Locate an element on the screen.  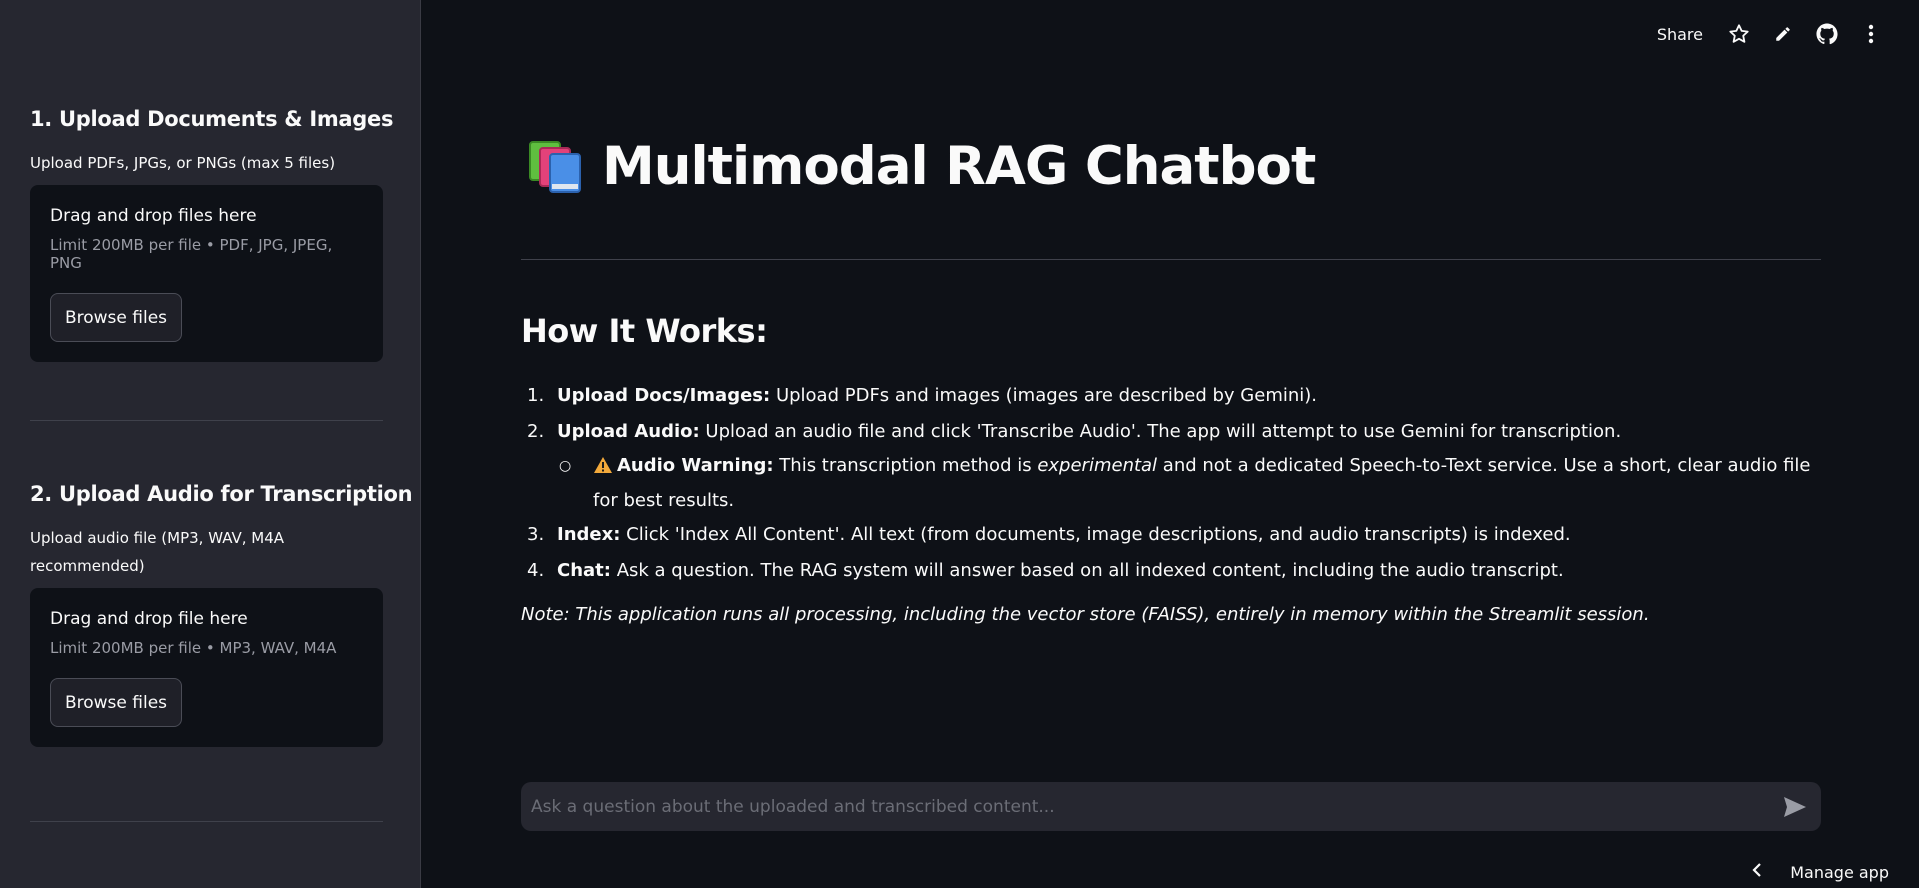
step-bold: Chat: is located at coordinates (584, 570).